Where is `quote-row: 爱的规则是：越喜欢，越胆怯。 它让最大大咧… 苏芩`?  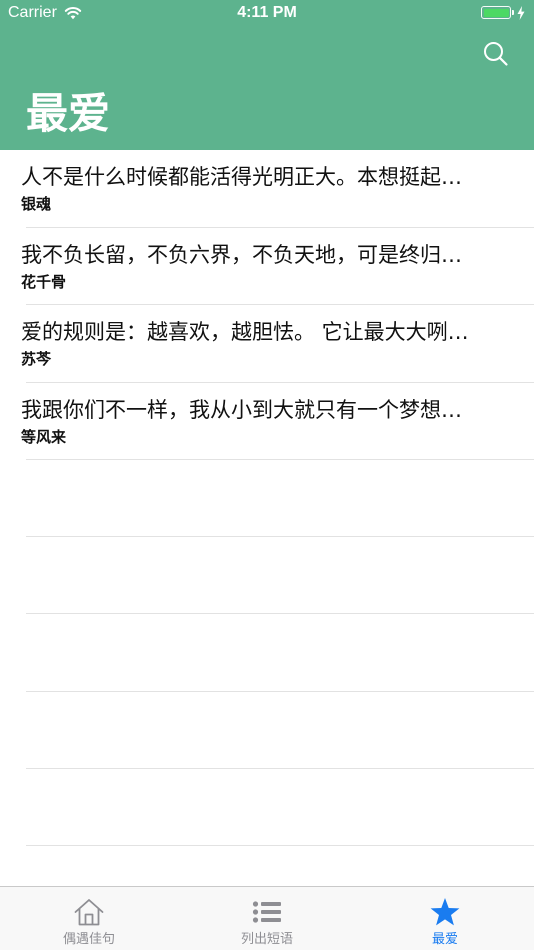
quote-row: 爱的规则是：越喜欢，越胆怯。 它让最大大咧… 苏芩 is located at coordinates (267, 343).